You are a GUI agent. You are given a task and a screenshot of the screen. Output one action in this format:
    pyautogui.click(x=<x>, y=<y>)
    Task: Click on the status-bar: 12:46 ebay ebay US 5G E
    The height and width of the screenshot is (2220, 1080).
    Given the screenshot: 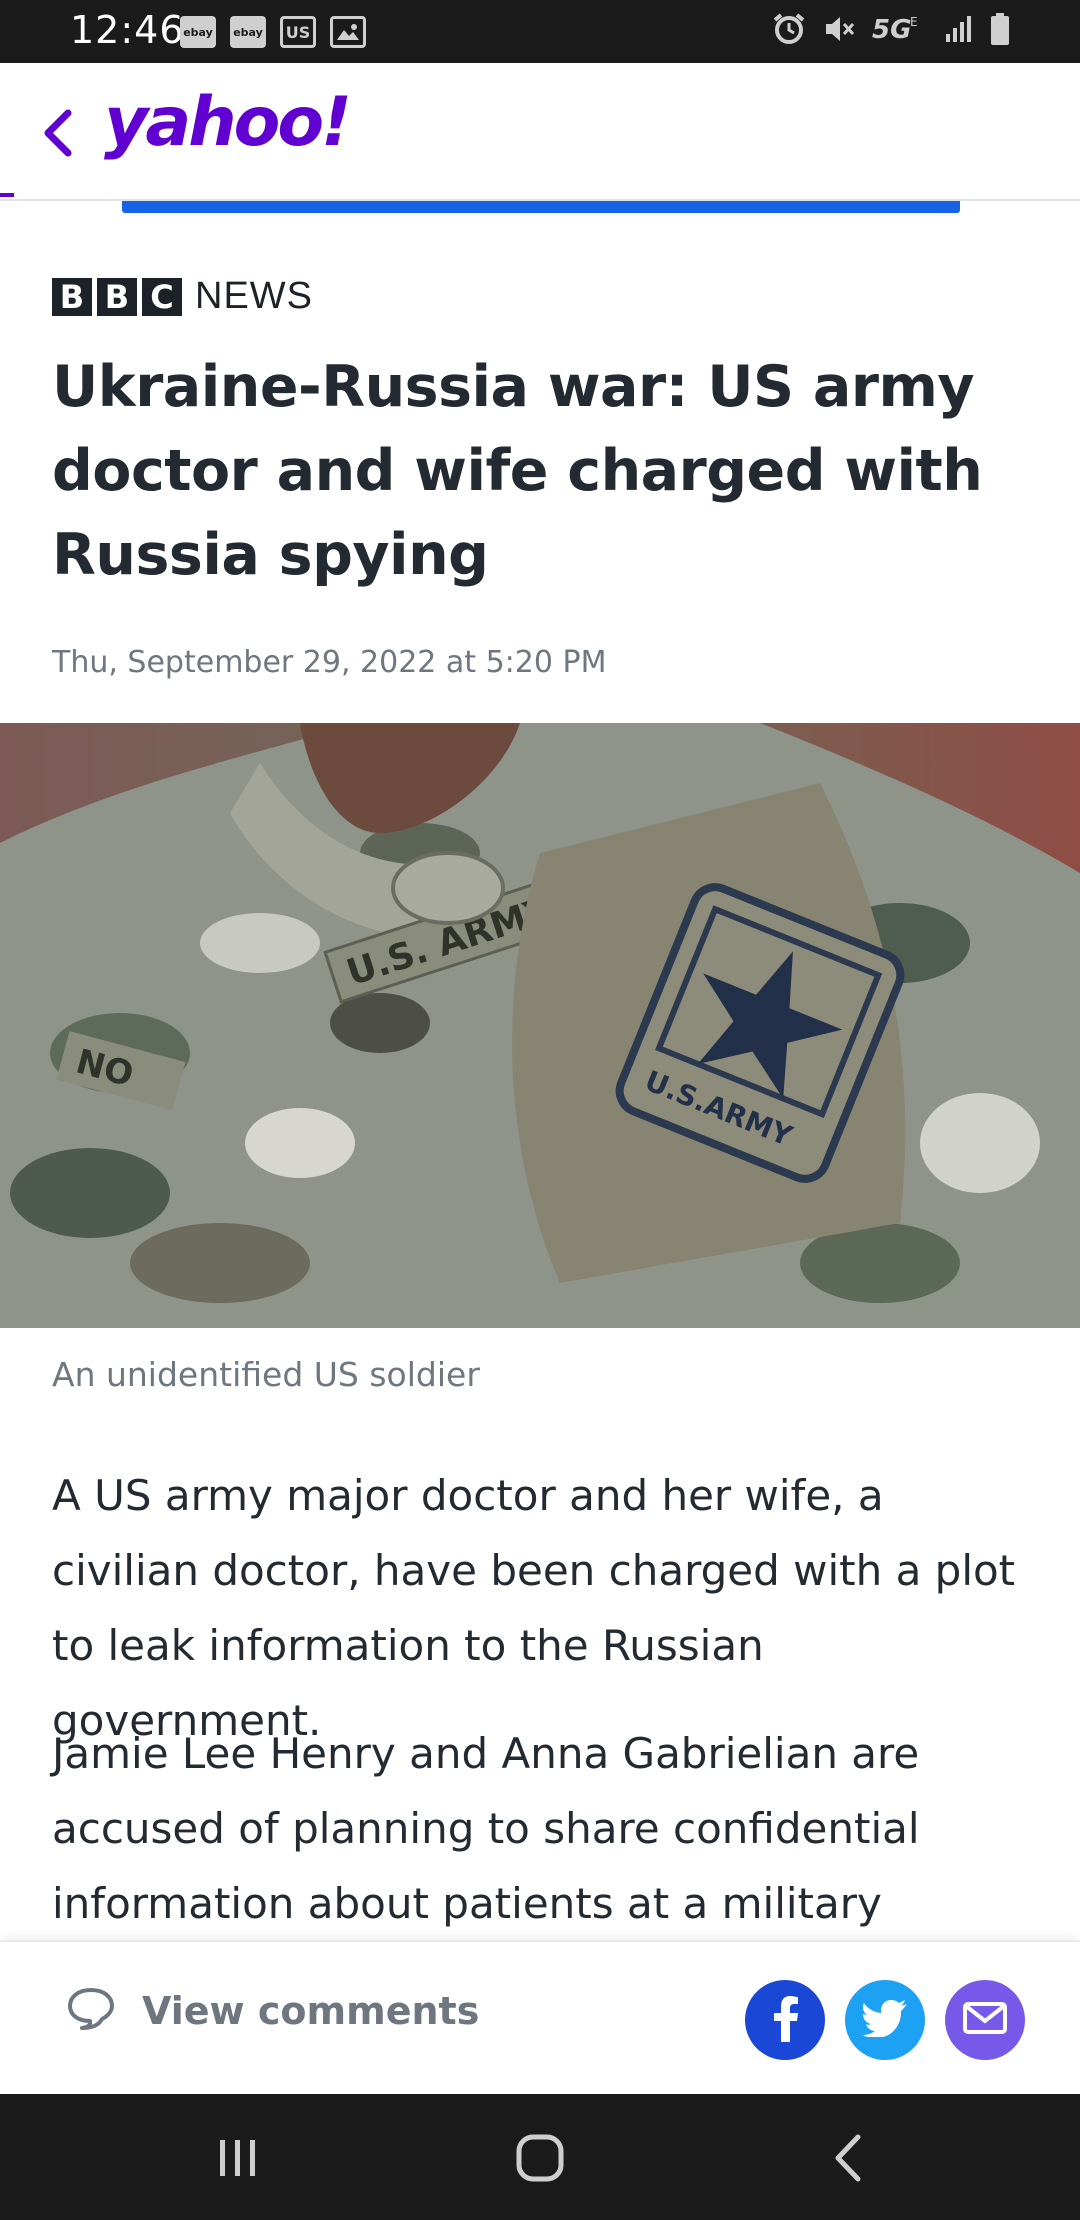 What is the action you would take?
    pyautogui.click(x=540, y=31)
    